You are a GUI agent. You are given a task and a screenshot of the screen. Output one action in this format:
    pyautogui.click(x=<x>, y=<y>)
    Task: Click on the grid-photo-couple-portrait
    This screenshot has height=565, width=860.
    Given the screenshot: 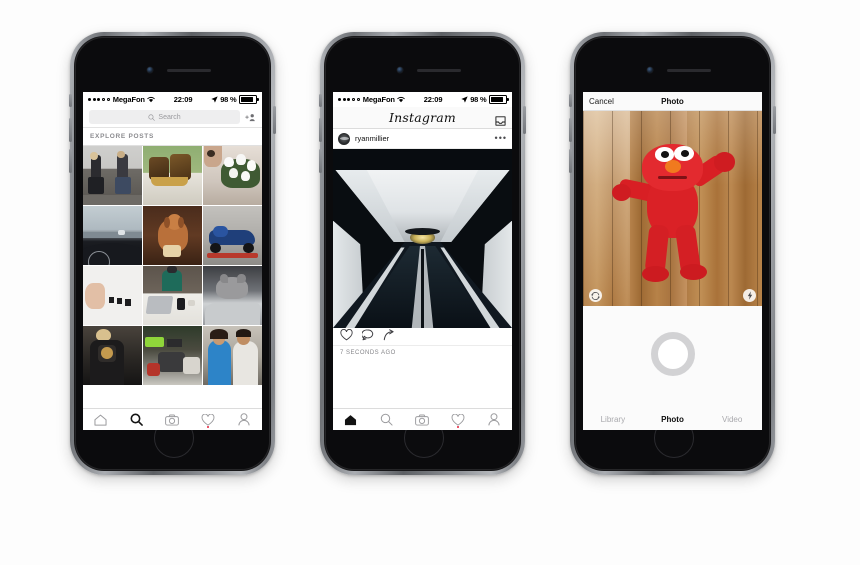 What is the action you would take?
    pyautogui.click(x=232, y=356)
    